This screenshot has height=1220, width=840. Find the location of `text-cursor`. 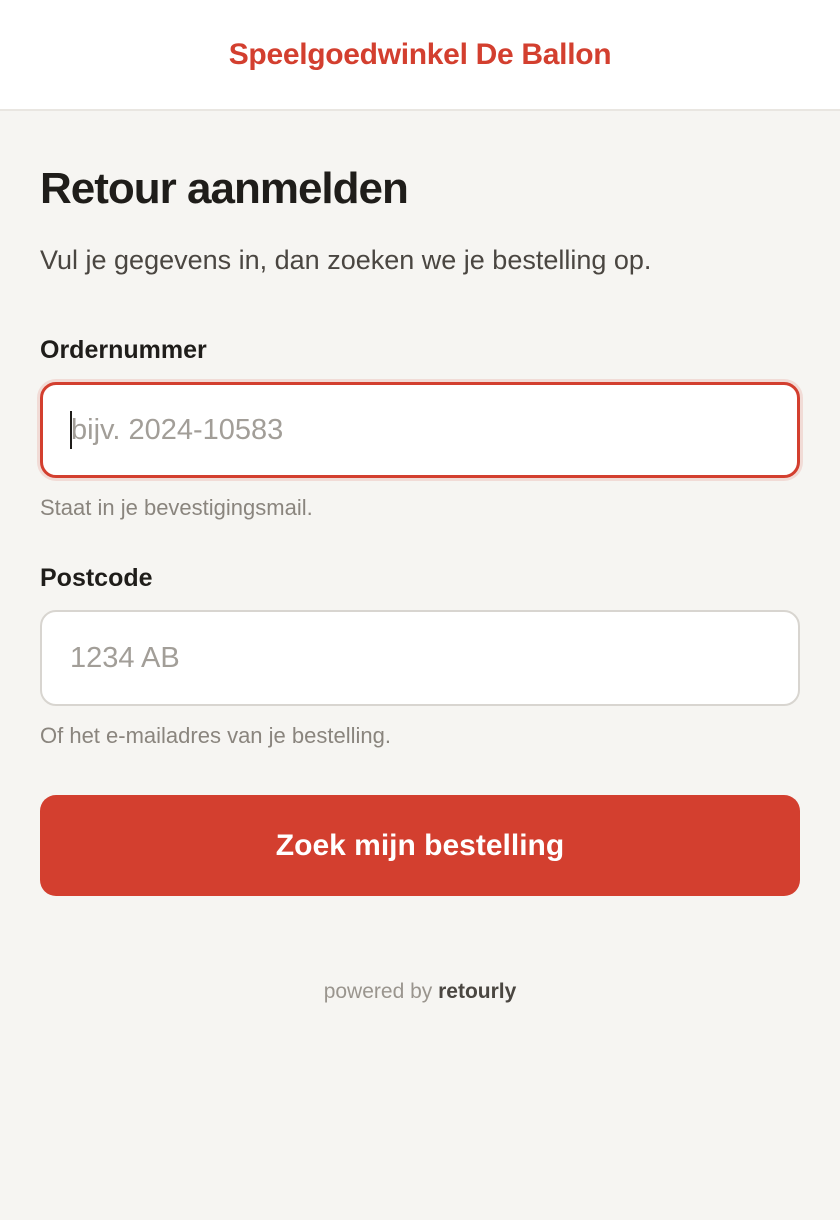

text-cursor is located at coordinates (71, 430).